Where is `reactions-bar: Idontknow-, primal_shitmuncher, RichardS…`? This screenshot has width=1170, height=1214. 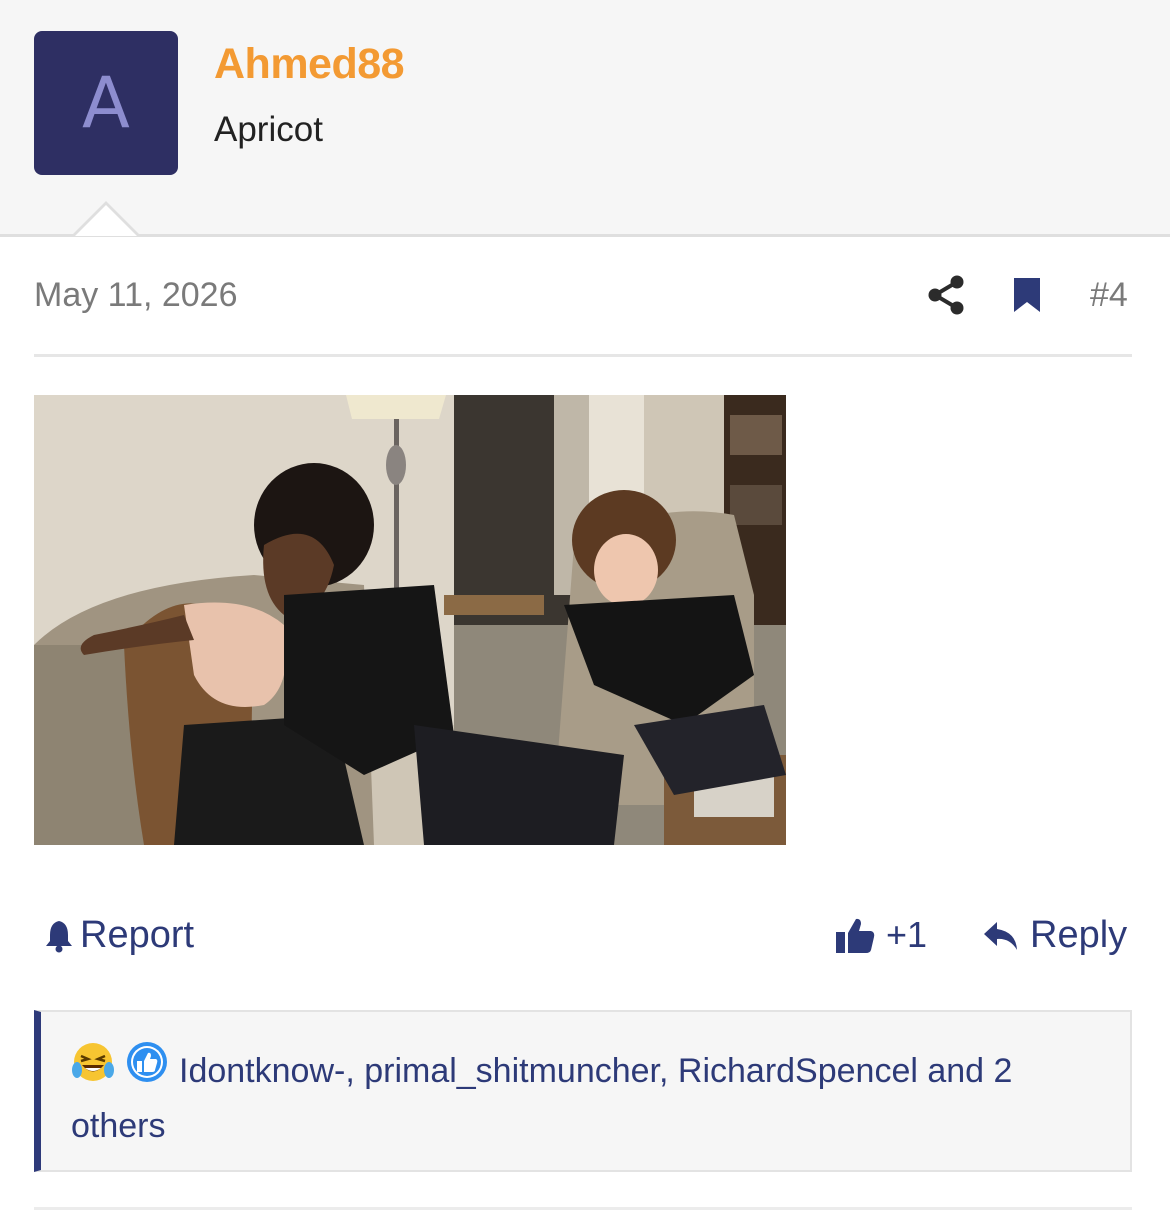
reactions-bar: Idontknow-, primal_shitmuncher, RichardS… is located at coordinates (583, 1091).